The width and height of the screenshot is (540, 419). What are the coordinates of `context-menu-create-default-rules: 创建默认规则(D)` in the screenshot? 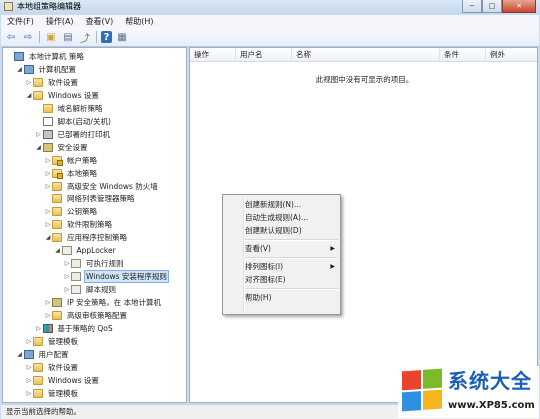 It's located at (292, 230).